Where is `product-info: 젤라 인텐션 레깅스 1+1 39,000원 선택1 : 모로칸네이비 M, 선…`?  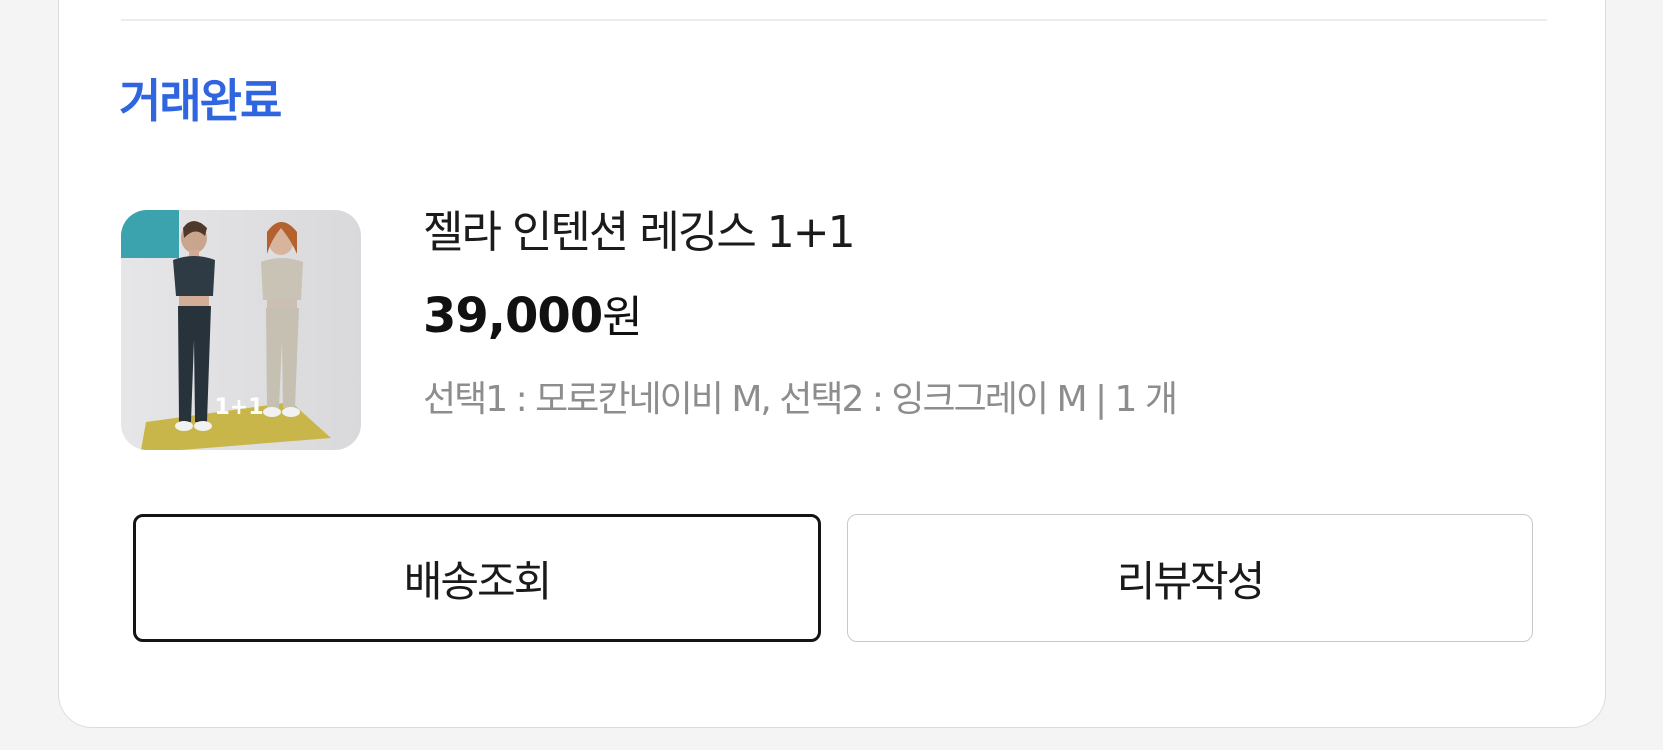
product-info: 젤라 인텐션 레깅스 1+1 39,000원 선택1 : 모로칸네이비 M, 선… is located at coordinates (800, 315).